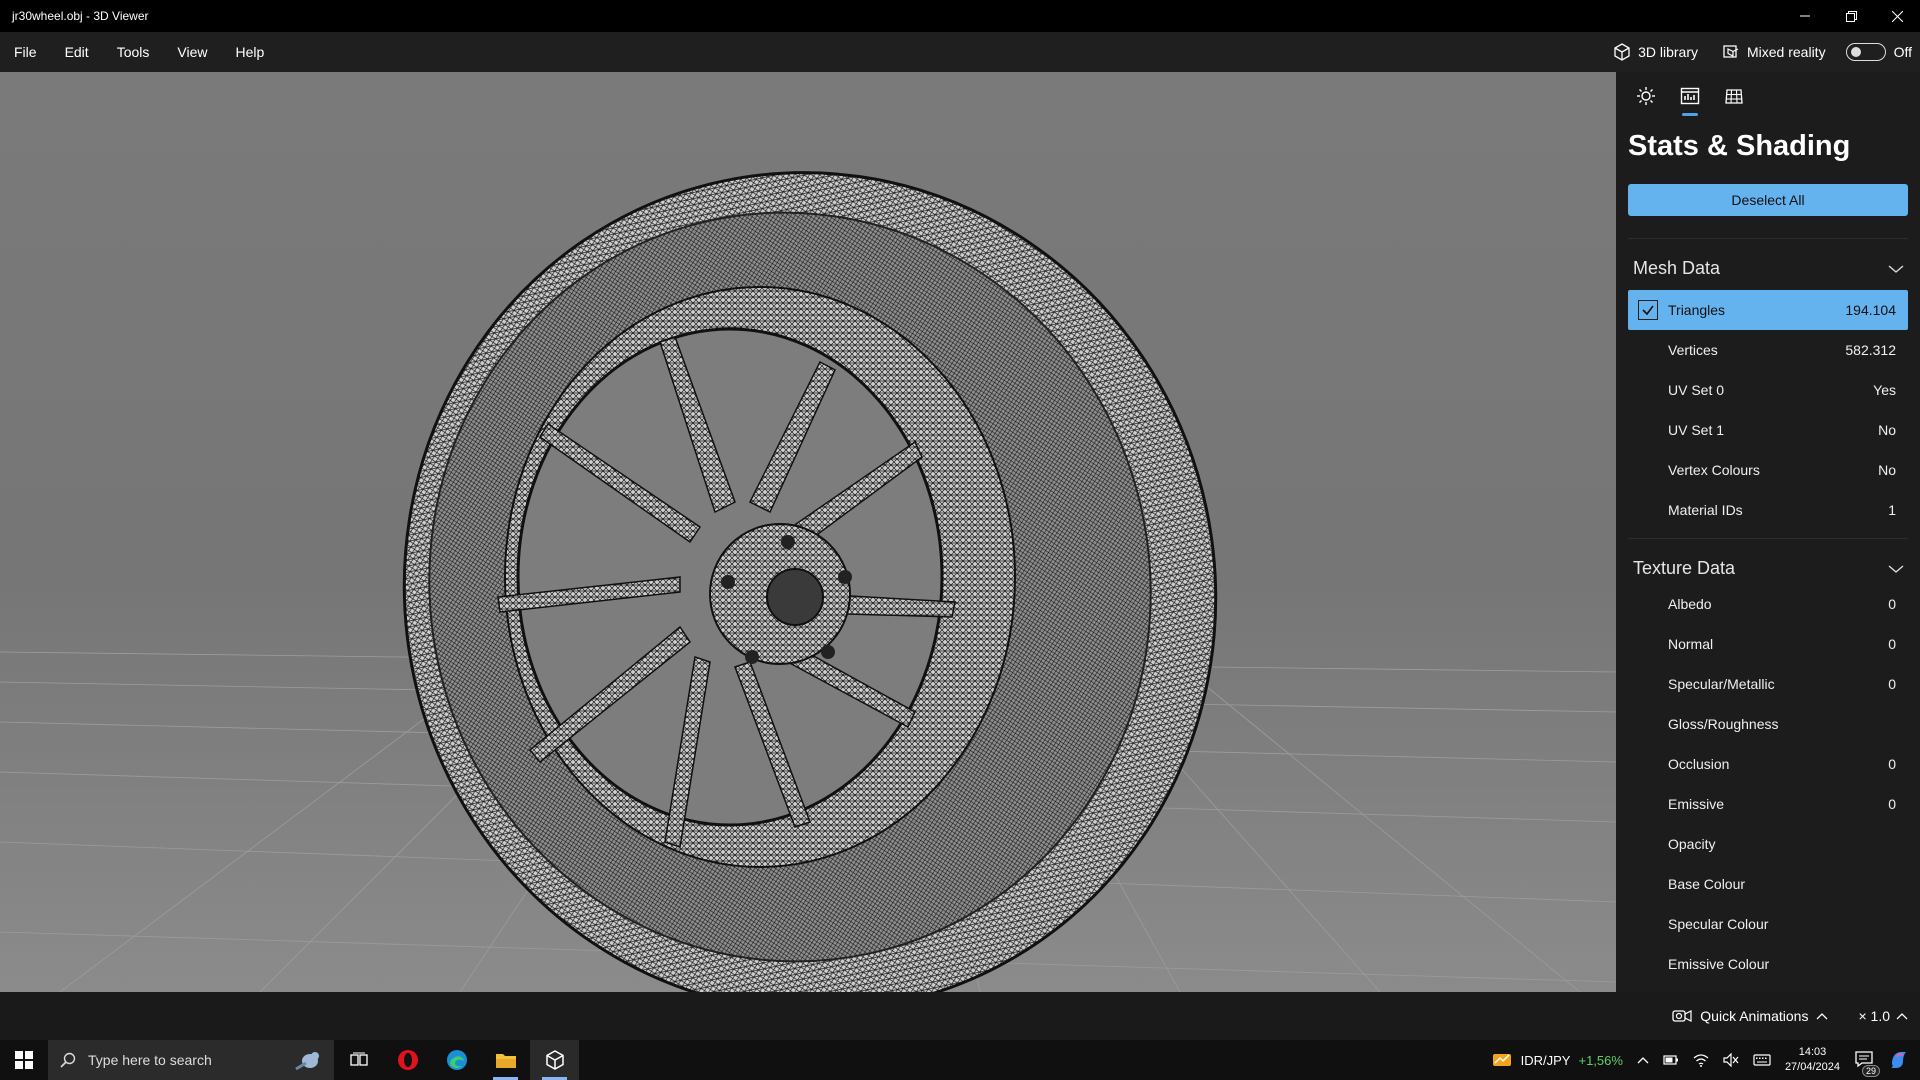 Image resolution: width=1920 pixels, height=1080 pixels. I want to click on mesh-data-header: Mesh Data, so click(1768, 261).